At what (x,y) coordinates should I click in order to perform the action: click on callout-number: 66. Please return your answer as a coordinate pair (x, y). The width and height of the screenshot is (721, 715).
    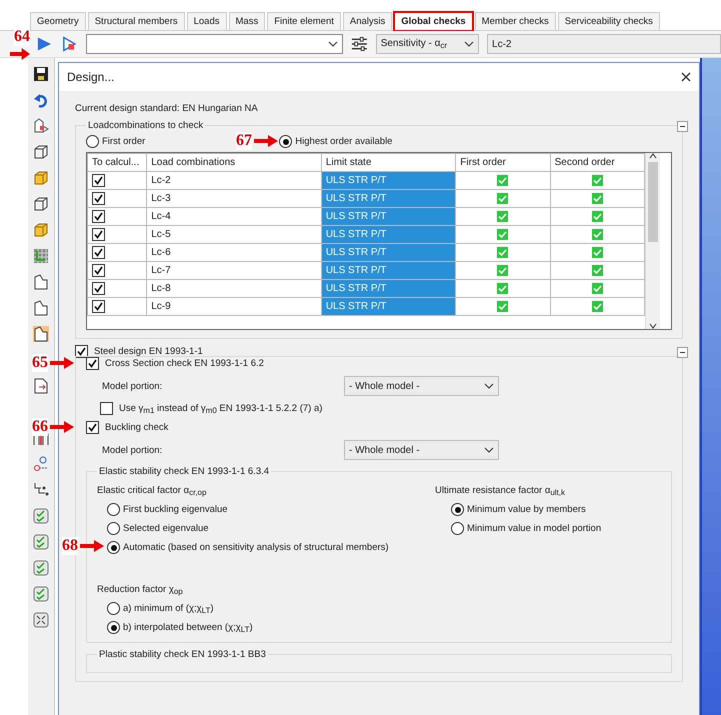
    Looking at the image, I should click on (40, 427).